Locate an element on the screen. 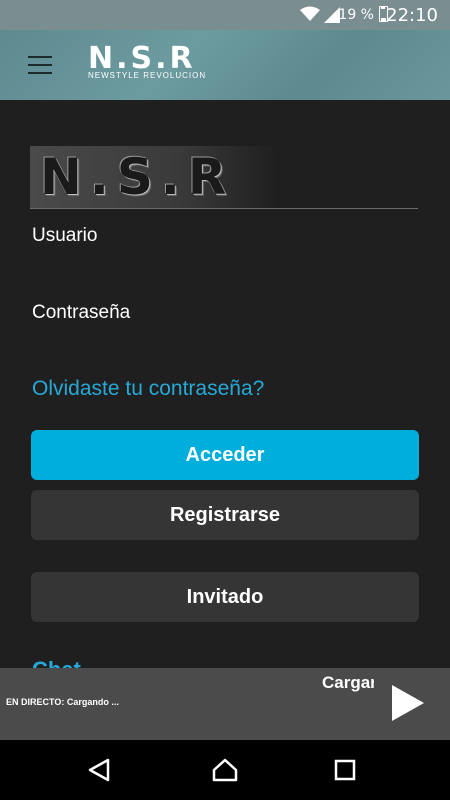 This screenshot has height=800, width=450. username-field: Usuario is located at coordinates (64, 236).